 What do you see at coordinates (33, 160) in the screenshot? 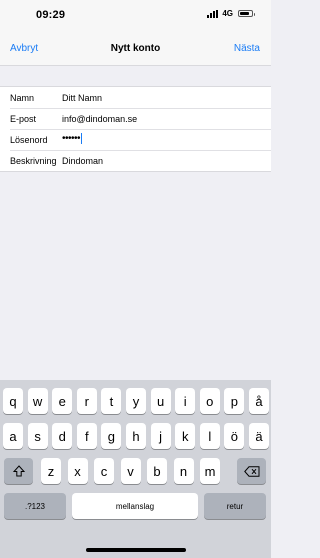
I see `description-label: Beskrivning` at bounding box center [33, 160].